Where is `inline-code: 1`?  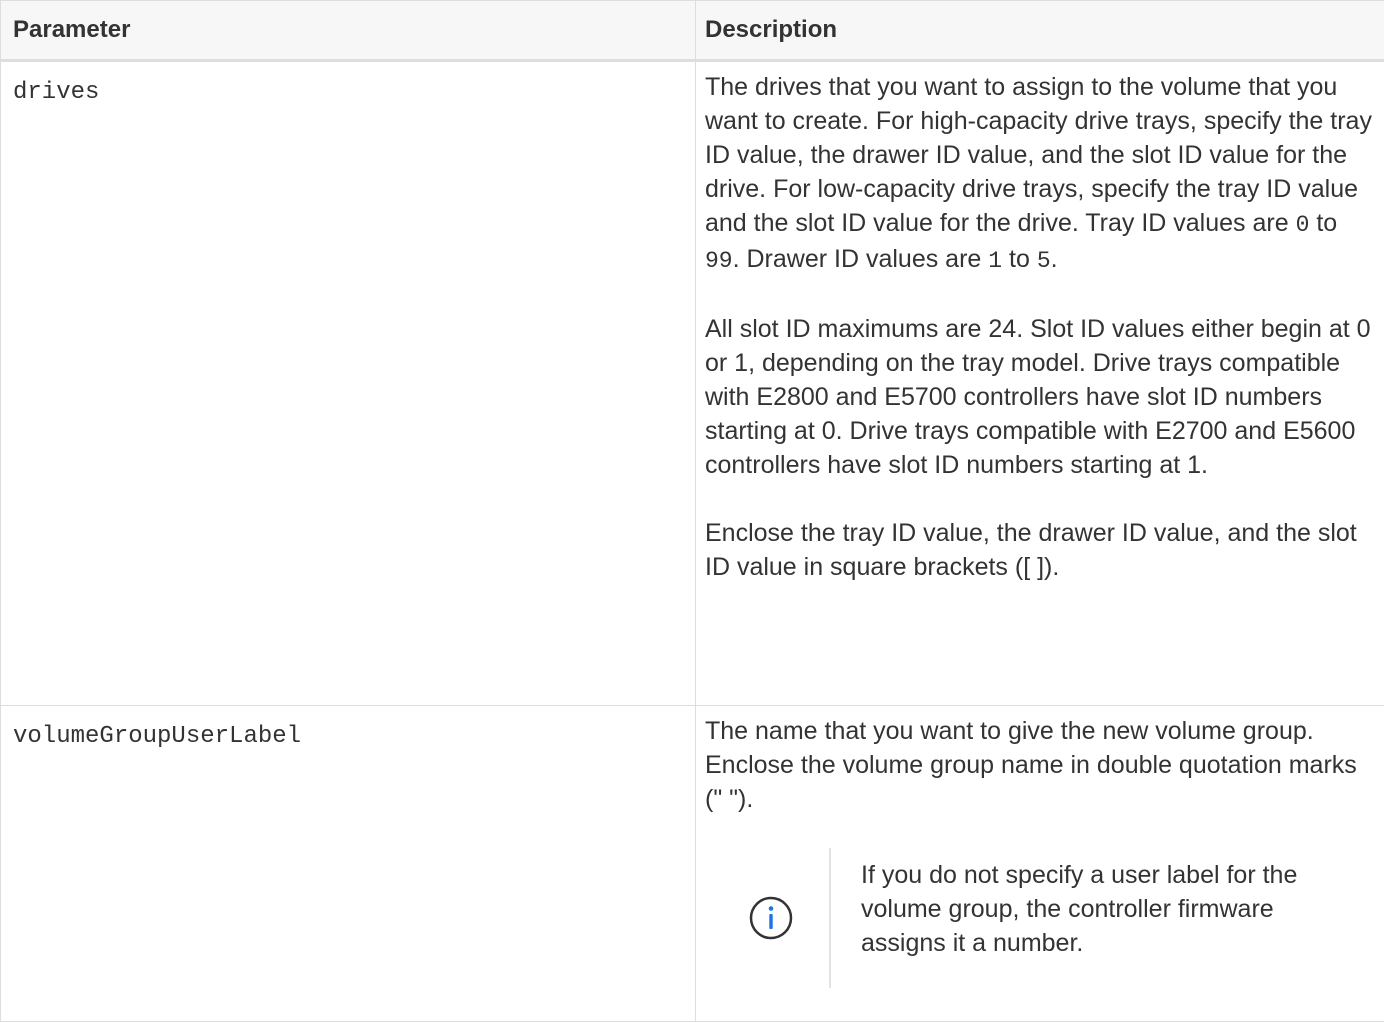
inline-code: 1 is located at coordinates (995, 261).